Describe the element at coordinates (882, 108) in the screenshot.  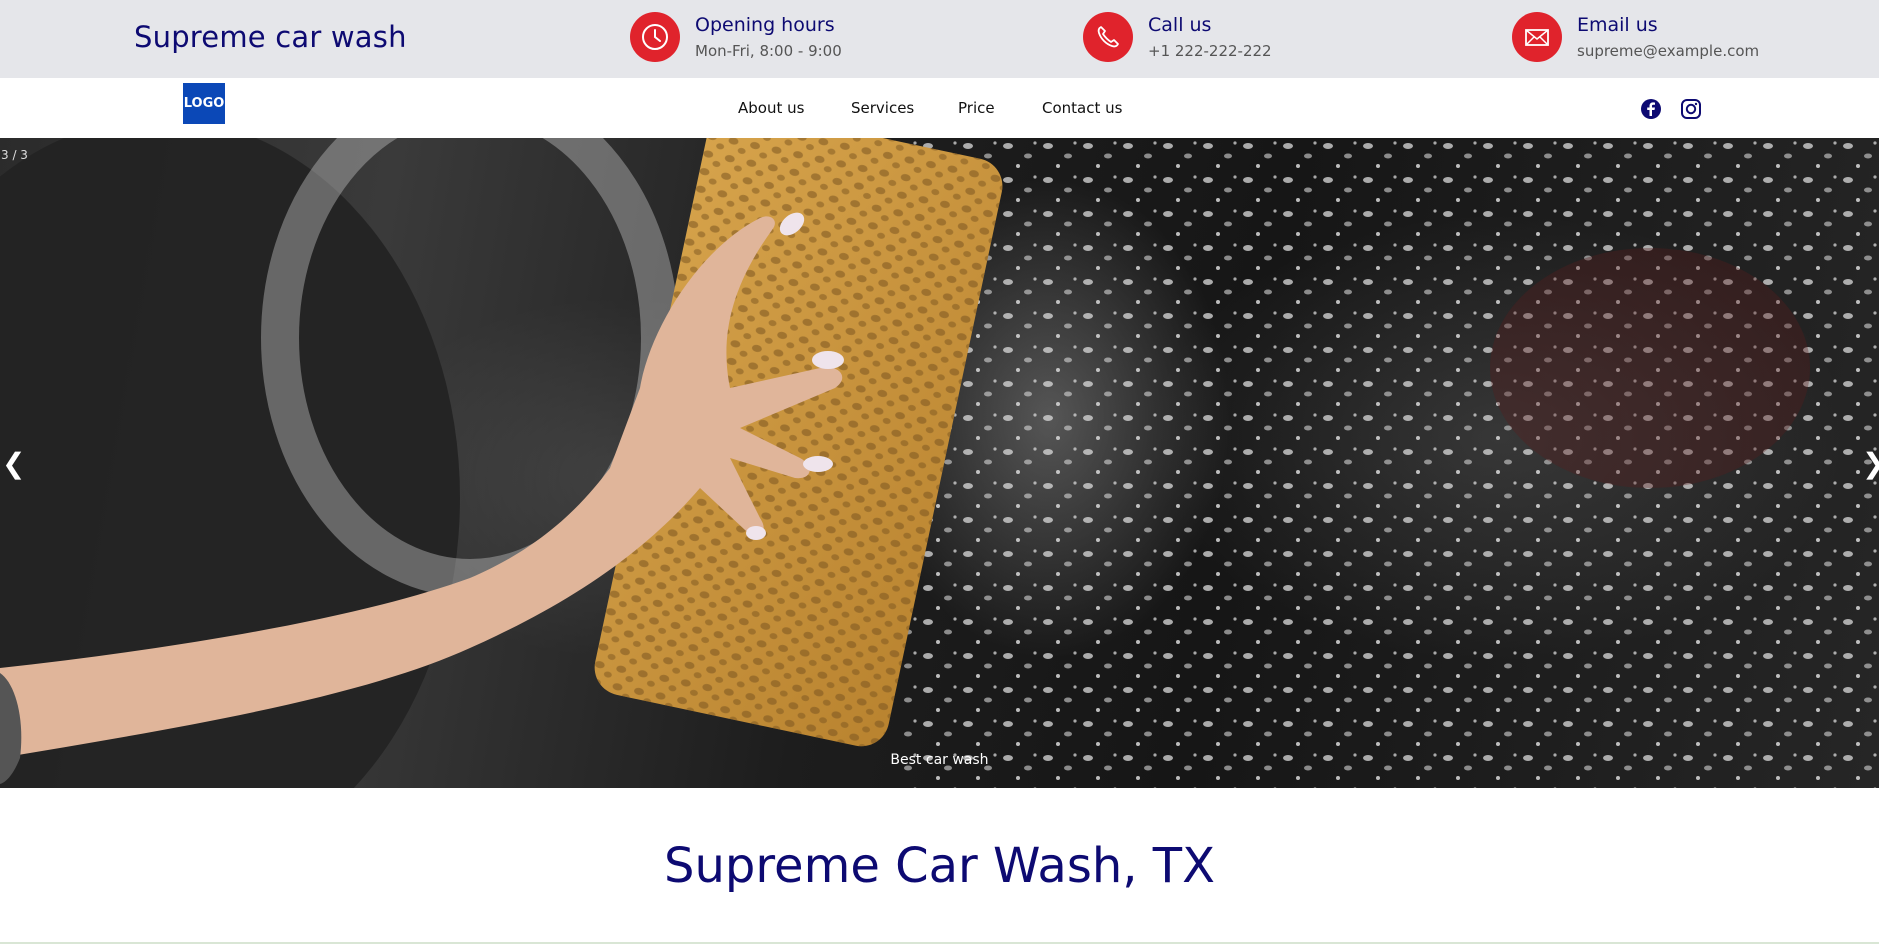
I see `nav-link-services: Services` at that location.